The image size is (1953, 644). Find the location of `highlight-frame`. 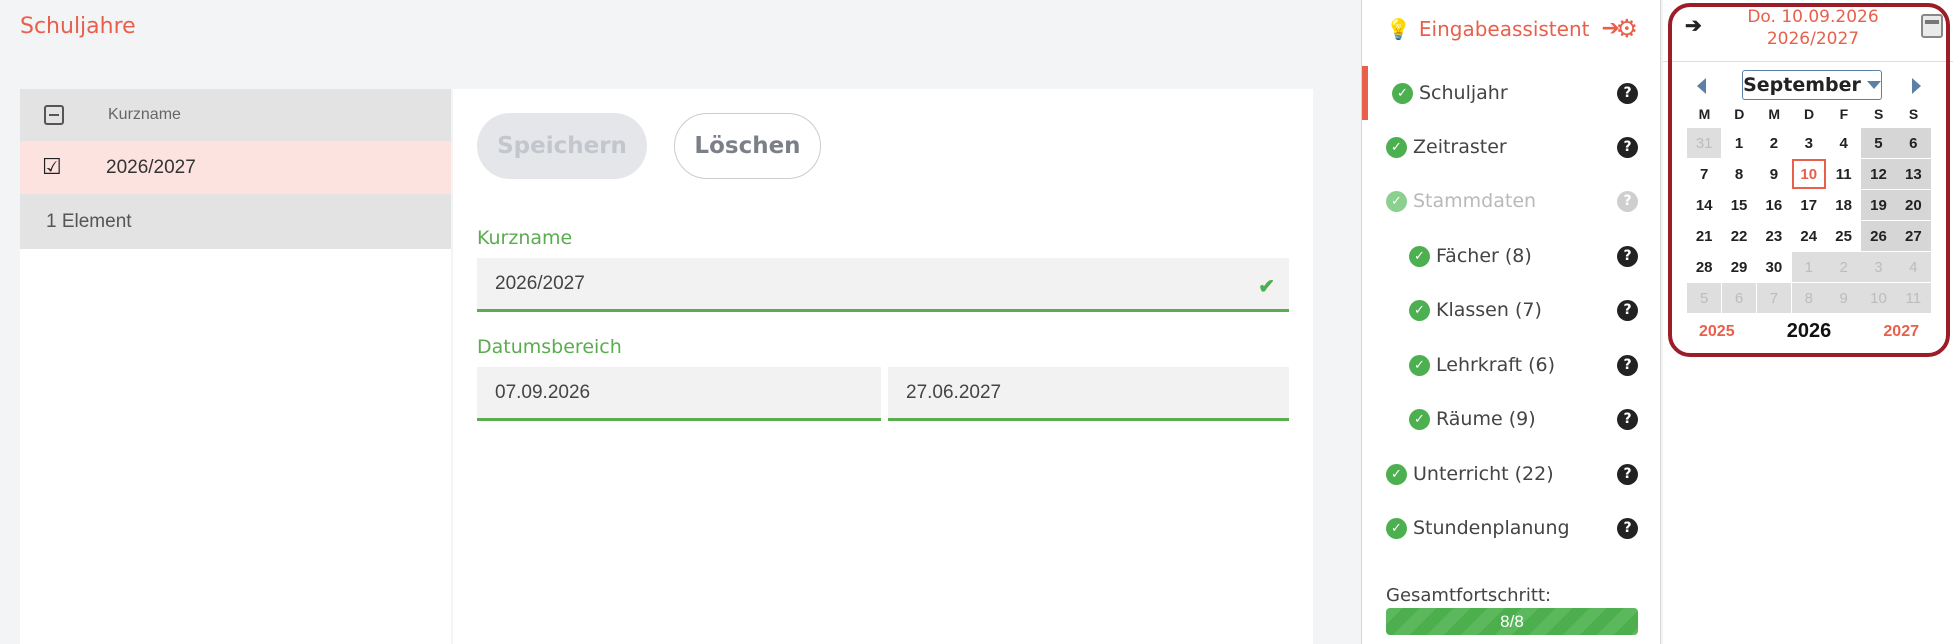

highlight-frame is located at coordinates (1809, 180).